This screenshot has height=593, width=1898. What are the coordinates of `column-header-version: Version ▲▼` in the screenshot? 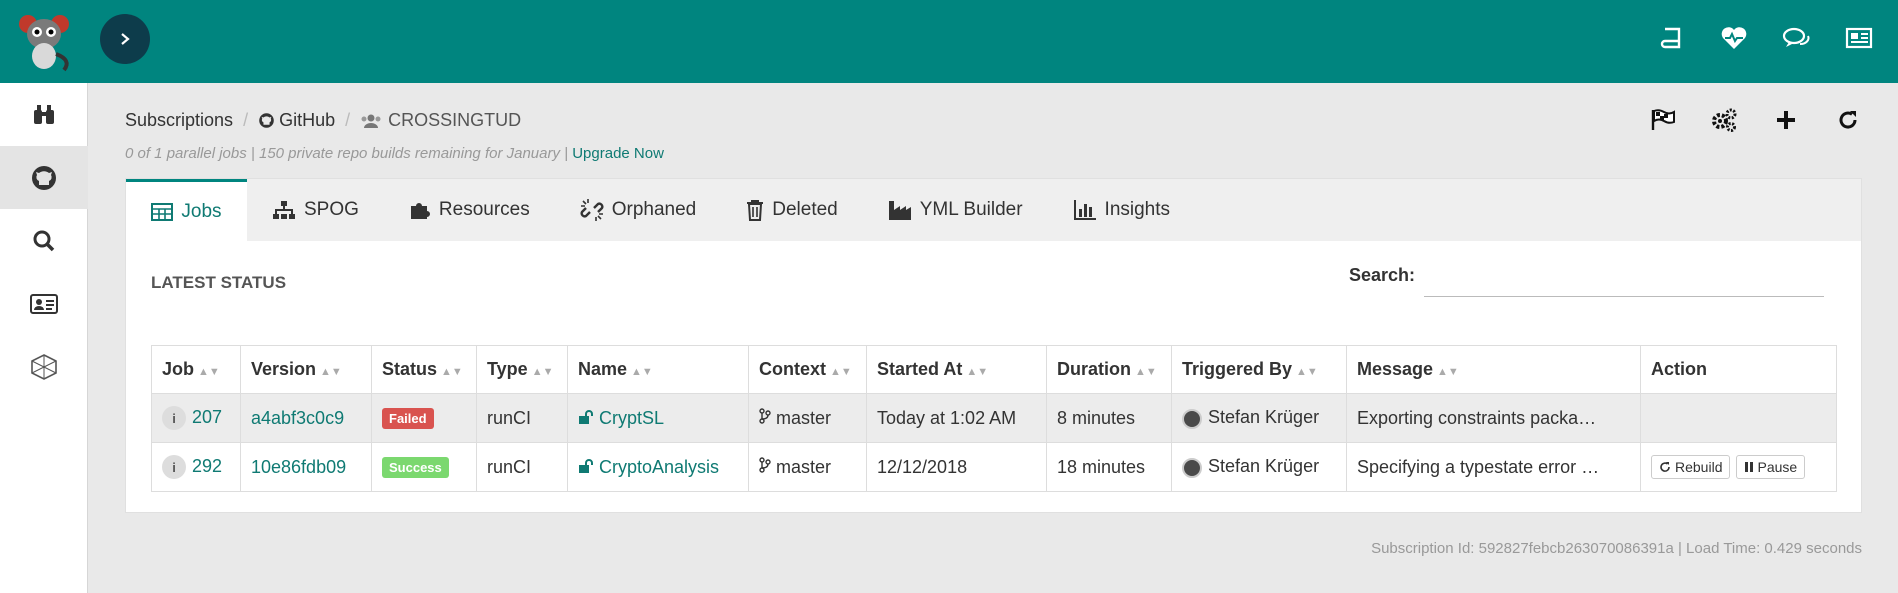 It's located at (306, 369).